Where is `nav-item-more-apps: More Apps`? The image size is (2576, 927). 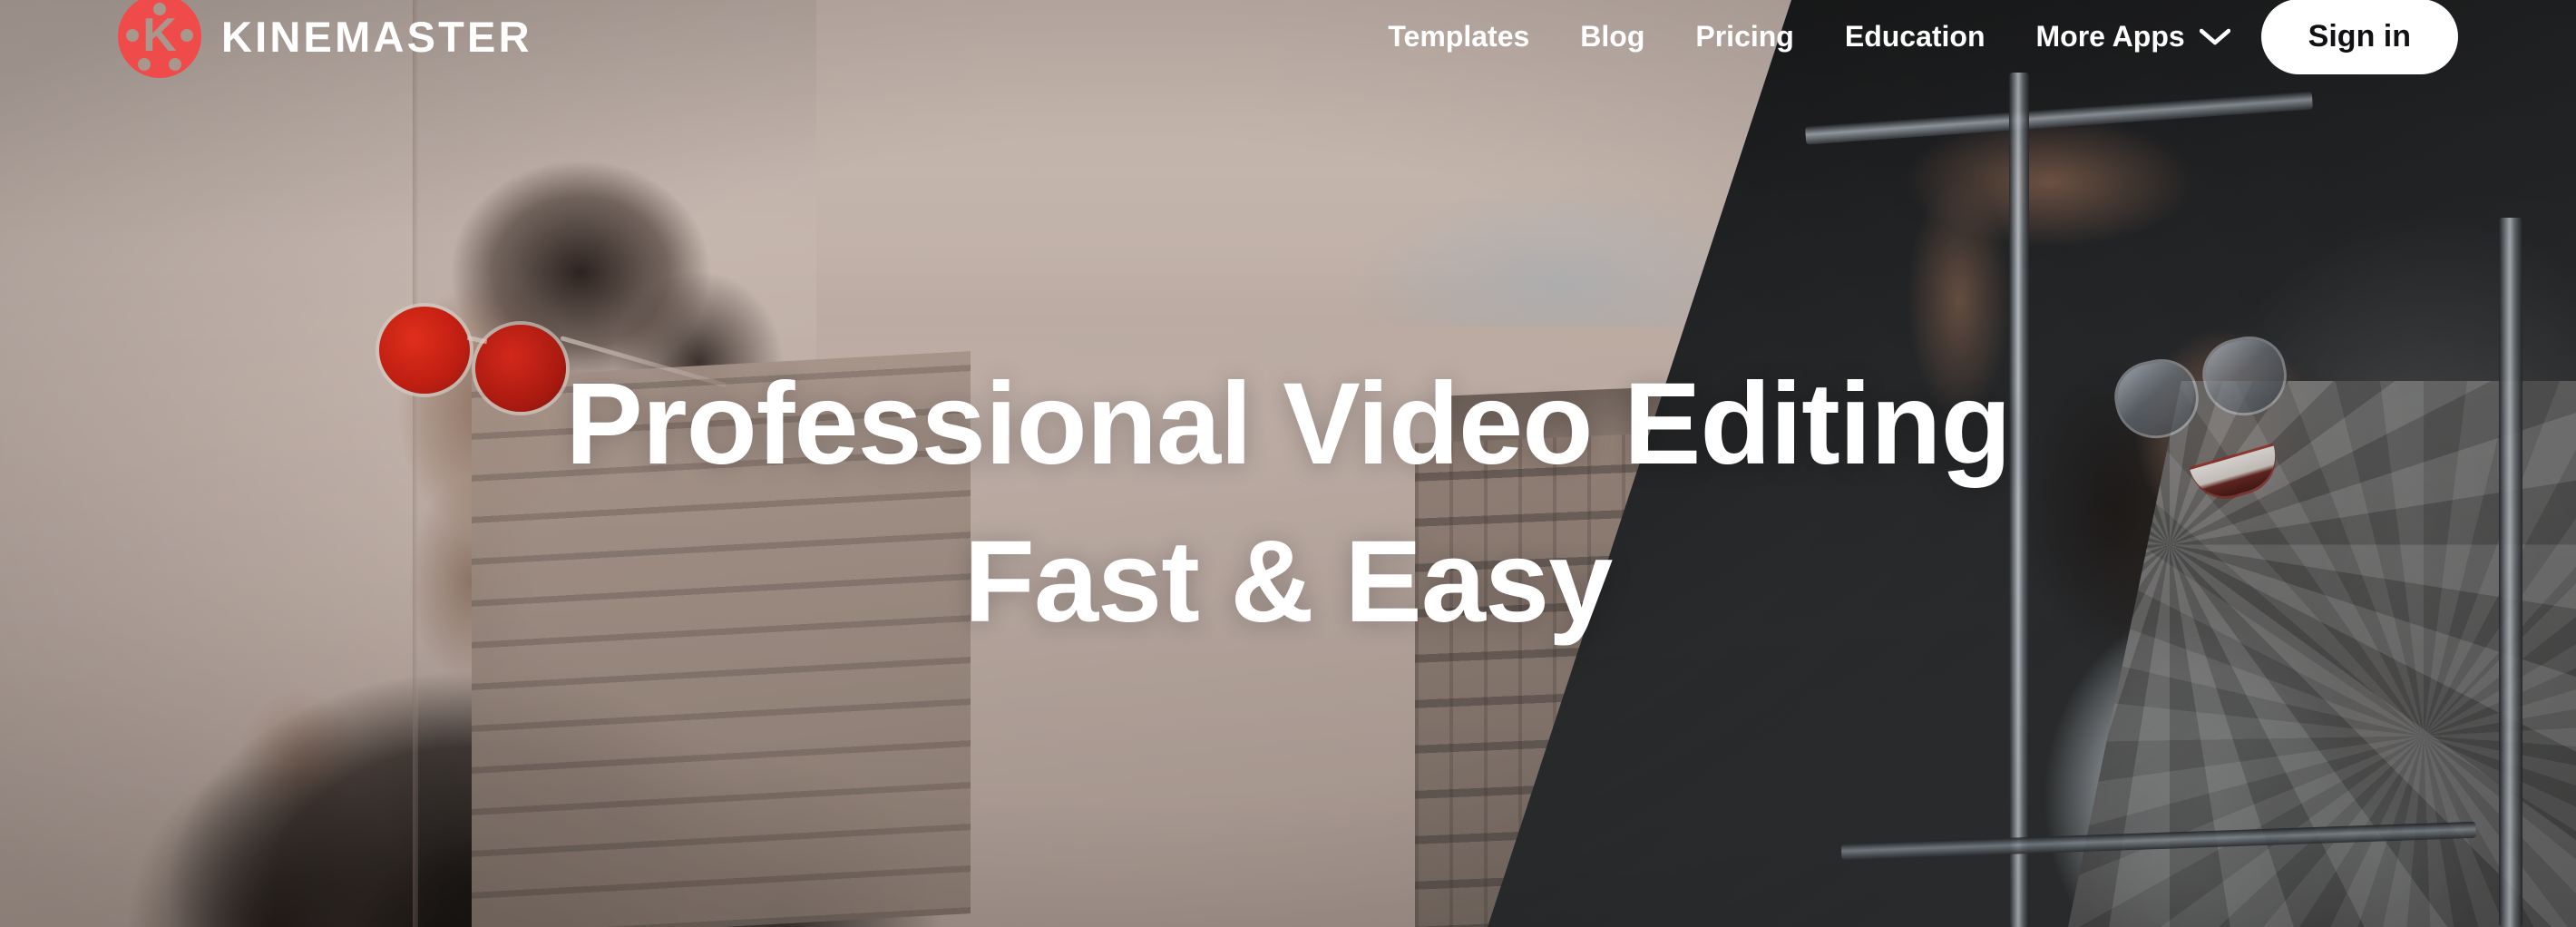
nav-item-more-apps: More Apps is located at coordinates (2136, 37).